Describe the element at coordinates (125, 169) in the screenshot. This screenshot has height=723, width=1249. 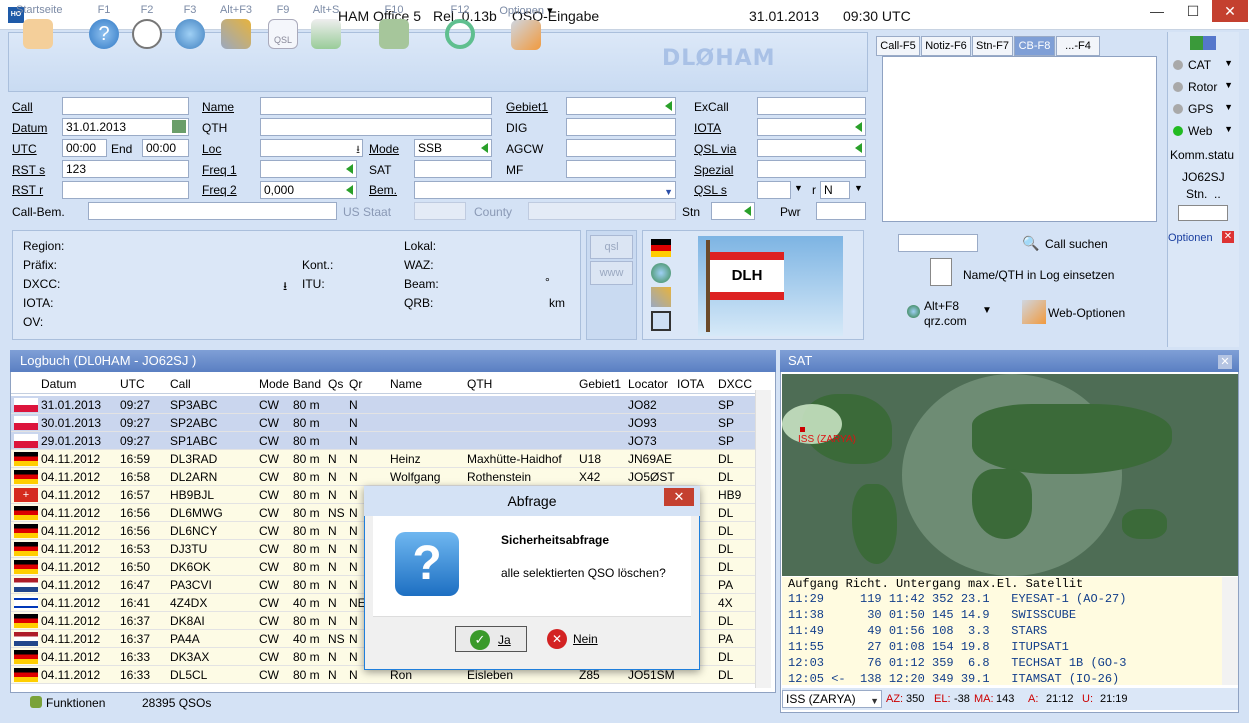
I see `rst-s-field: 123` at that location.